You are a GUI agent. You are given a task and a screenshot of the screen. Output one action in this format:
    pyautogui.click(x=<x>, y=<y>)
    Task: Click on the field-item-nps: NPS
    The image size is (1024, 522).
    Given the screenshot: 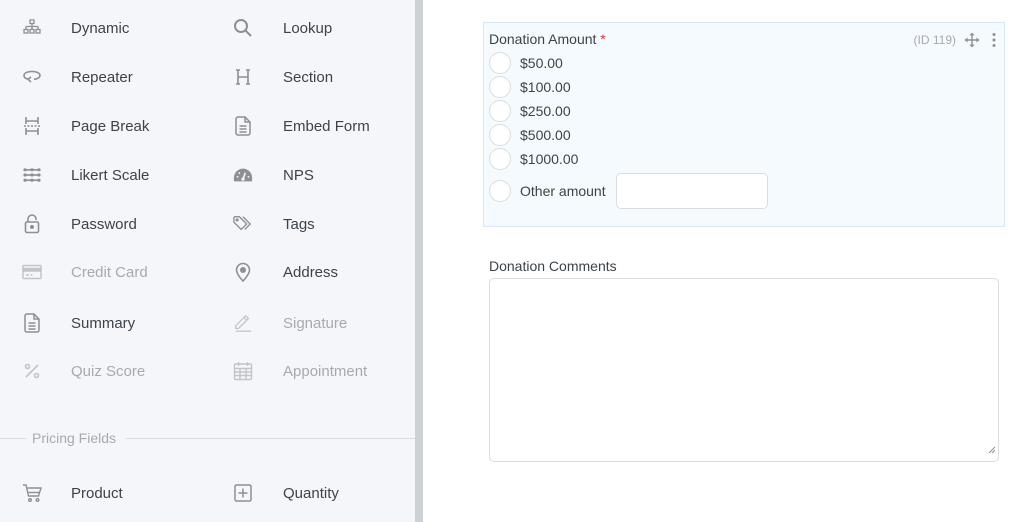 What is the action you would take?
    pyautogui.click(x=273, y=175)
    